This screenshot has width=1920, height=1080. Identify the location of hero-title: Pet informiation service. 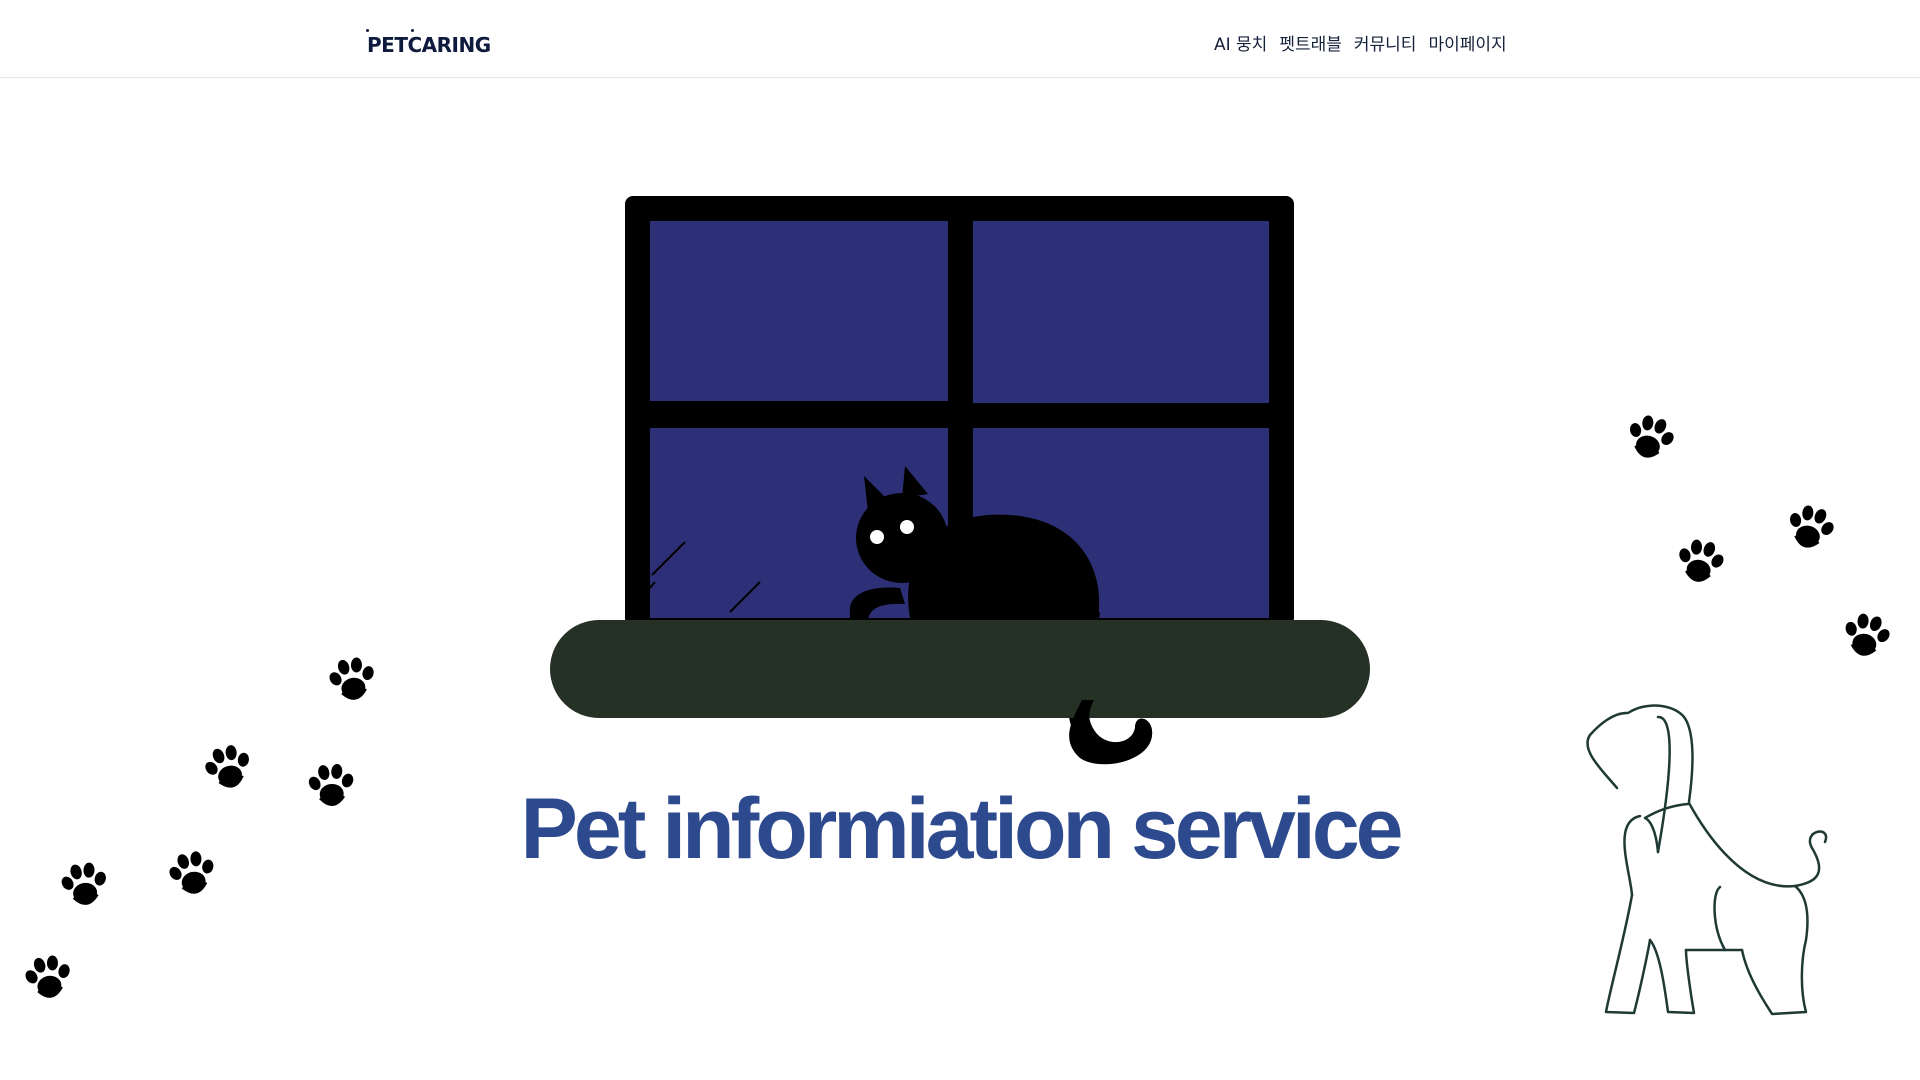
(962, 829).